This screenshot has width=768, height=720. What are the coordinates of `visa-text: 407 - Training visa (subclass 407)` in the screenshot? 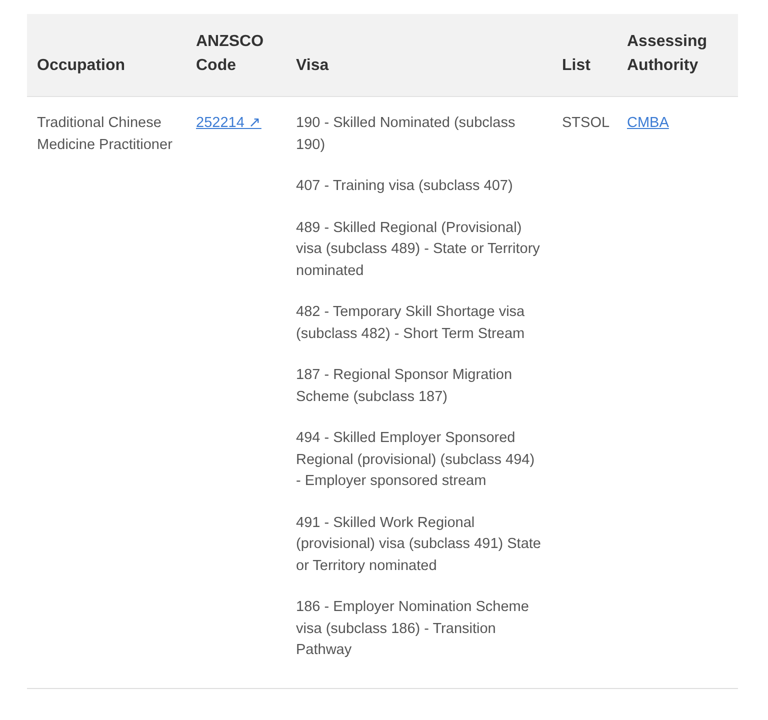 It's located at (405, 186).